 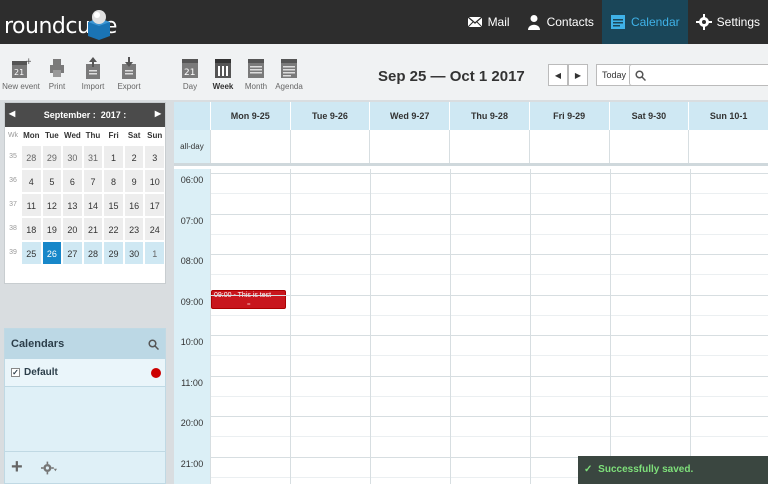 I want to click on mini-calendar-day: 17, so click(x=154, y=205).